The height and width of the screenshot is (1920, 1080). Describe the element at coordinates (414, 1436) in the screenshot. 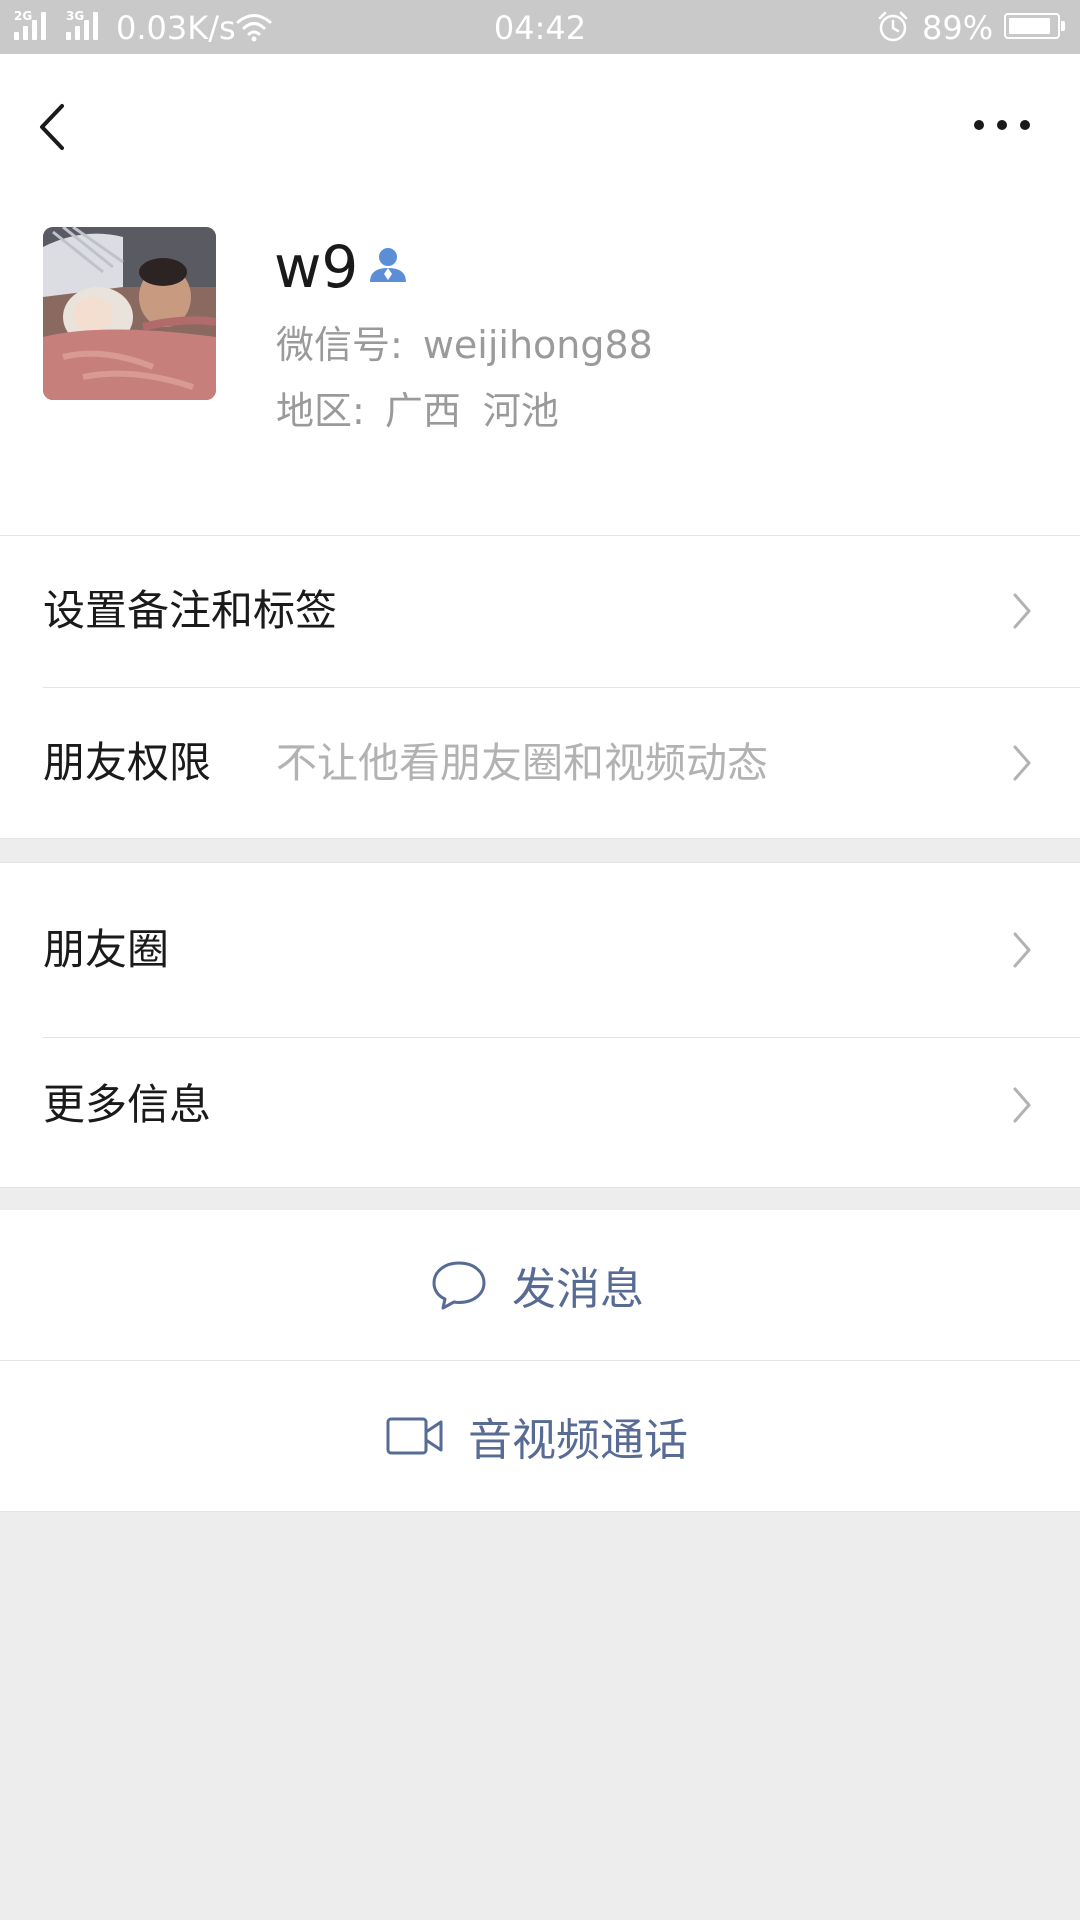

I see `video-camera-icon` at that location.